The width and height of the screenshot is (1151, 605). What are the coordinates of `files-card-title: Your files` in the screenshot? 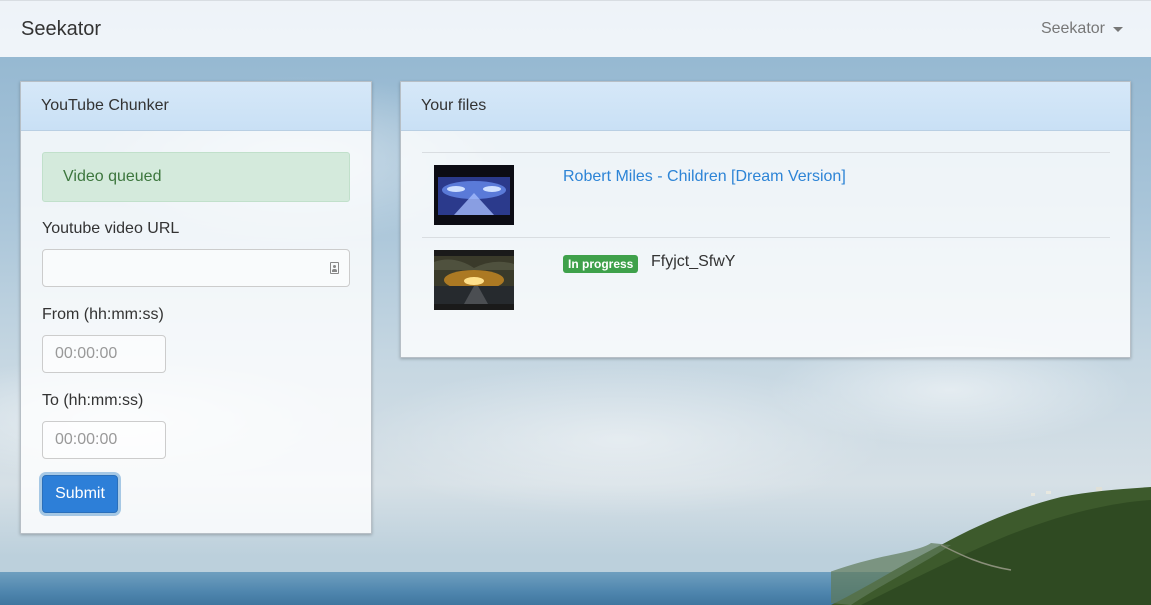 It's located at (765, 106).